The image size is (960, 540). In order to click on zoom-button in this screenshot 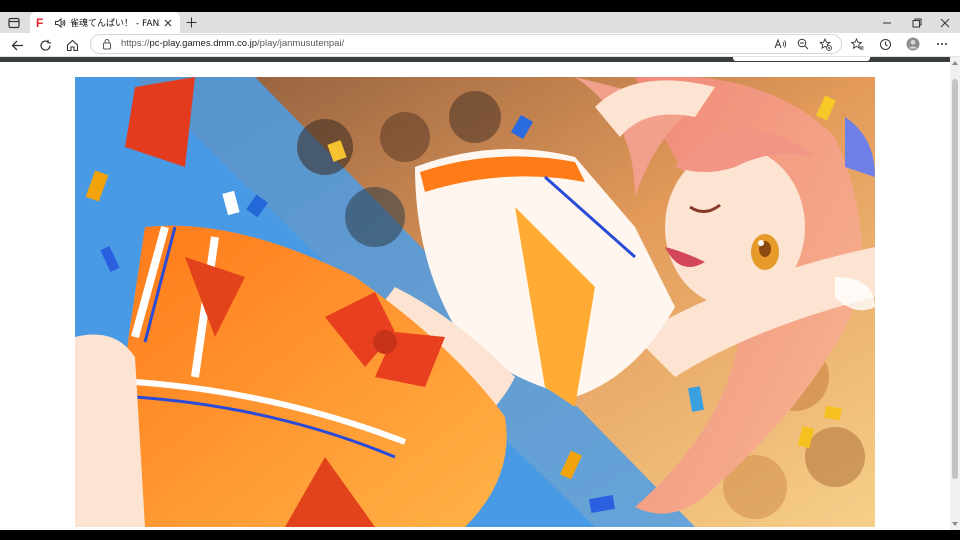, I will do `click(803, 44)`.